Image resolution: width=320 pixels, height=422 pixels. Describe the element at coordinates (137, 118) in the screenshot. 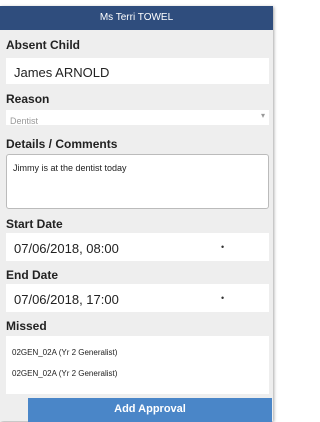

I see `reason-select: Dentist ▾` at that location.